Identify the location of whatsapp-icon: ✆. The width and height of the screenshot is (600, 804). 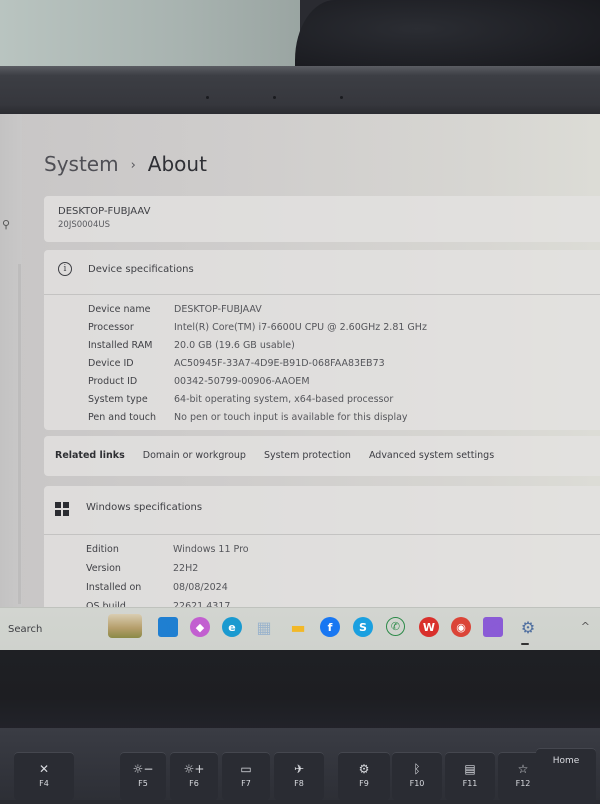
(395, 626).